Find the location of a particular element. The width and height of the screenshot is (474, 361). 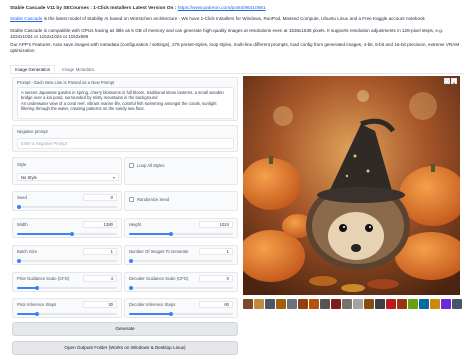

loop-styles-label: Loop All Styles is located at coordinates (151, 165).